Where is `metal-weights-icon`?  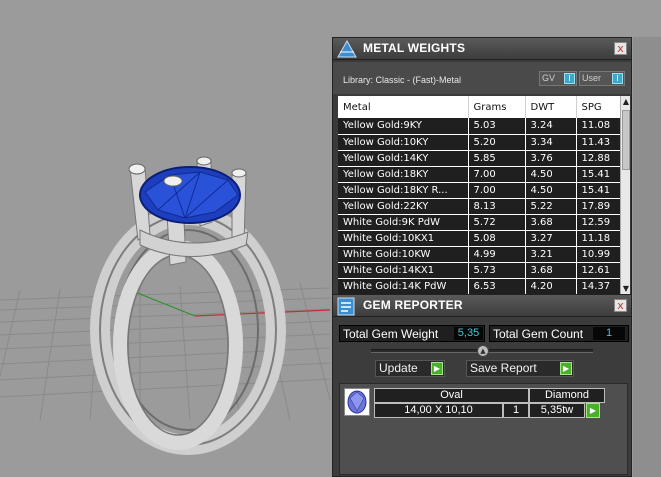
metal-weights-icon is located at coordinates (347, 49).